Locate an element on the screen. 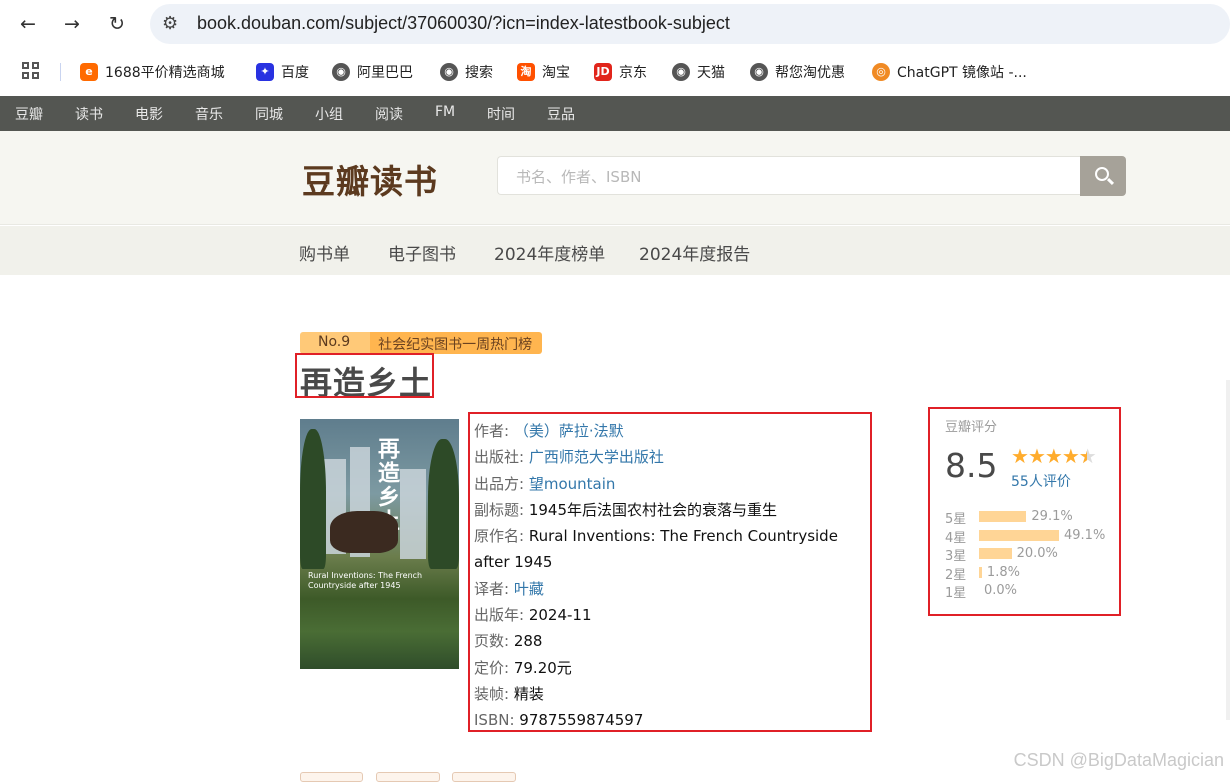 This screenshot has width=1230, height=782. nav-read: 阅读 is located at coordinates (389, 114).